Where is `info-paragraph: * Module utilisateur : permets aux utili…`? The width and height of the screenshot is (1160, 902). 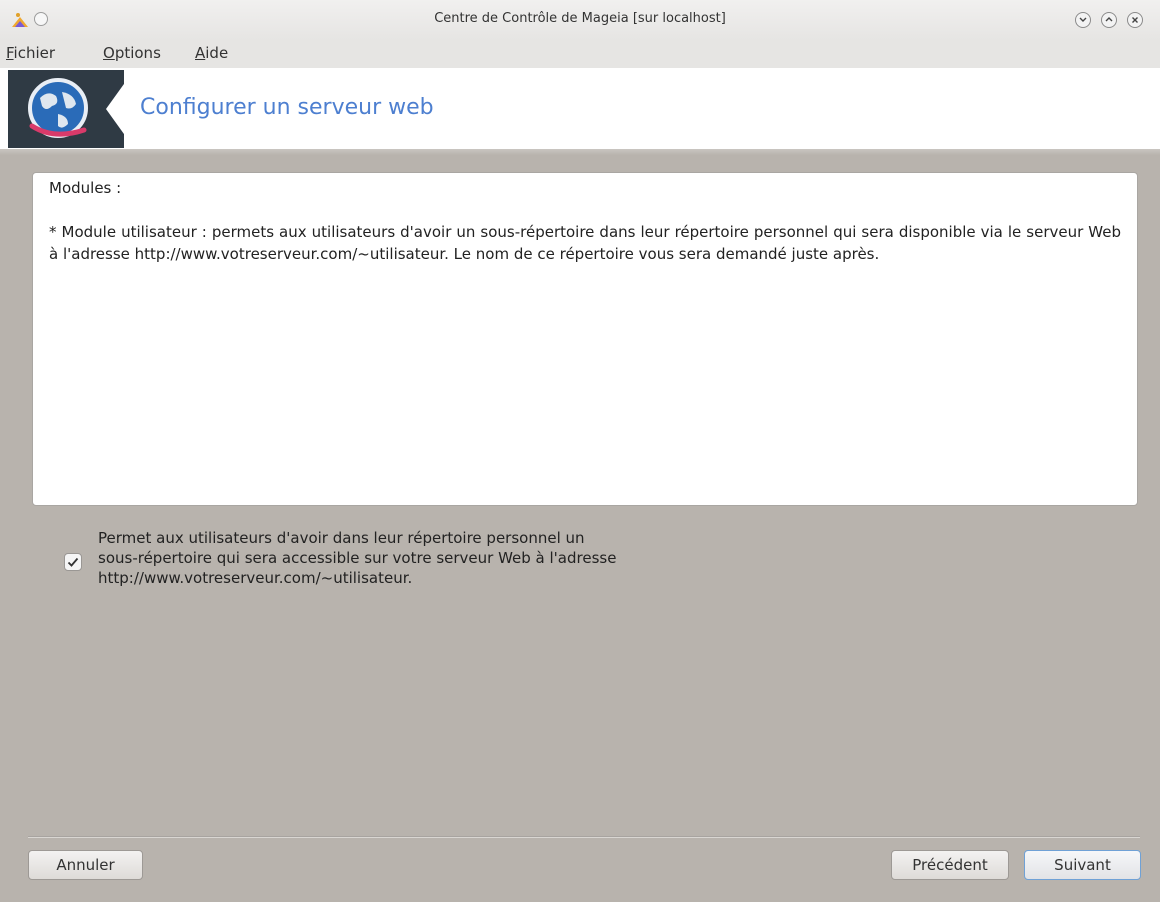 info-paragraph: * Module utilisateur : permets aux utili… is located at coordinates (585, 243).